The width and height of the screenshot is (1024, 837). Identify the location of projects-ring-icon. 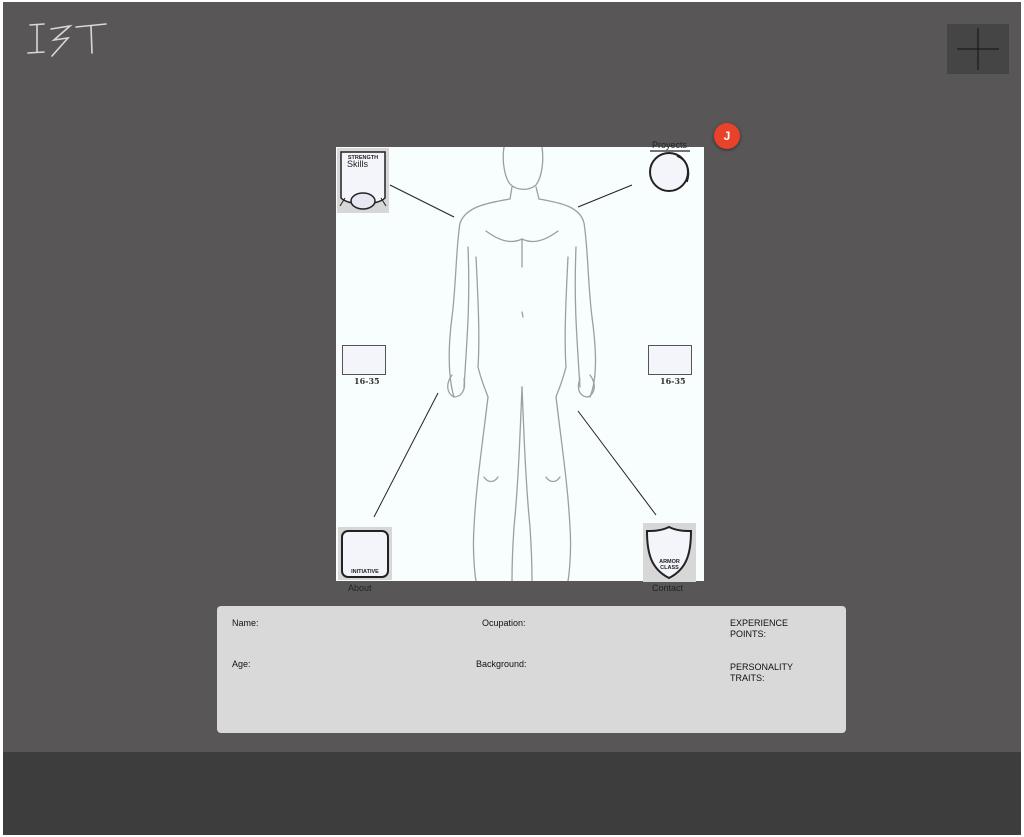
(669, 171).